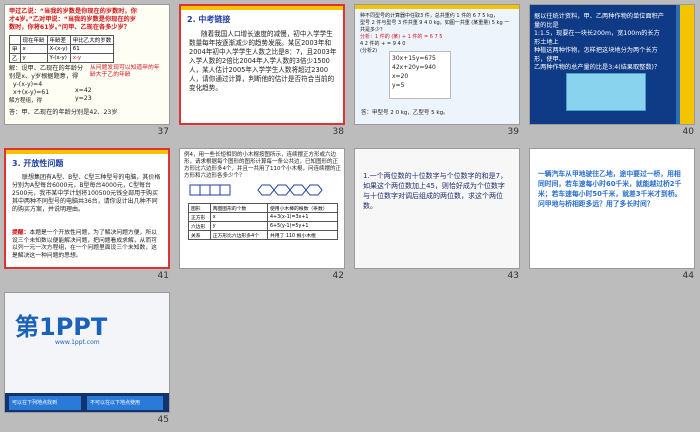 The width and height of the screenshot is (700, 432). I want to click on s40-line-1: 据以往统计资料，甲、乙两种作物的单位面积产量的比是, so click(599, 21).